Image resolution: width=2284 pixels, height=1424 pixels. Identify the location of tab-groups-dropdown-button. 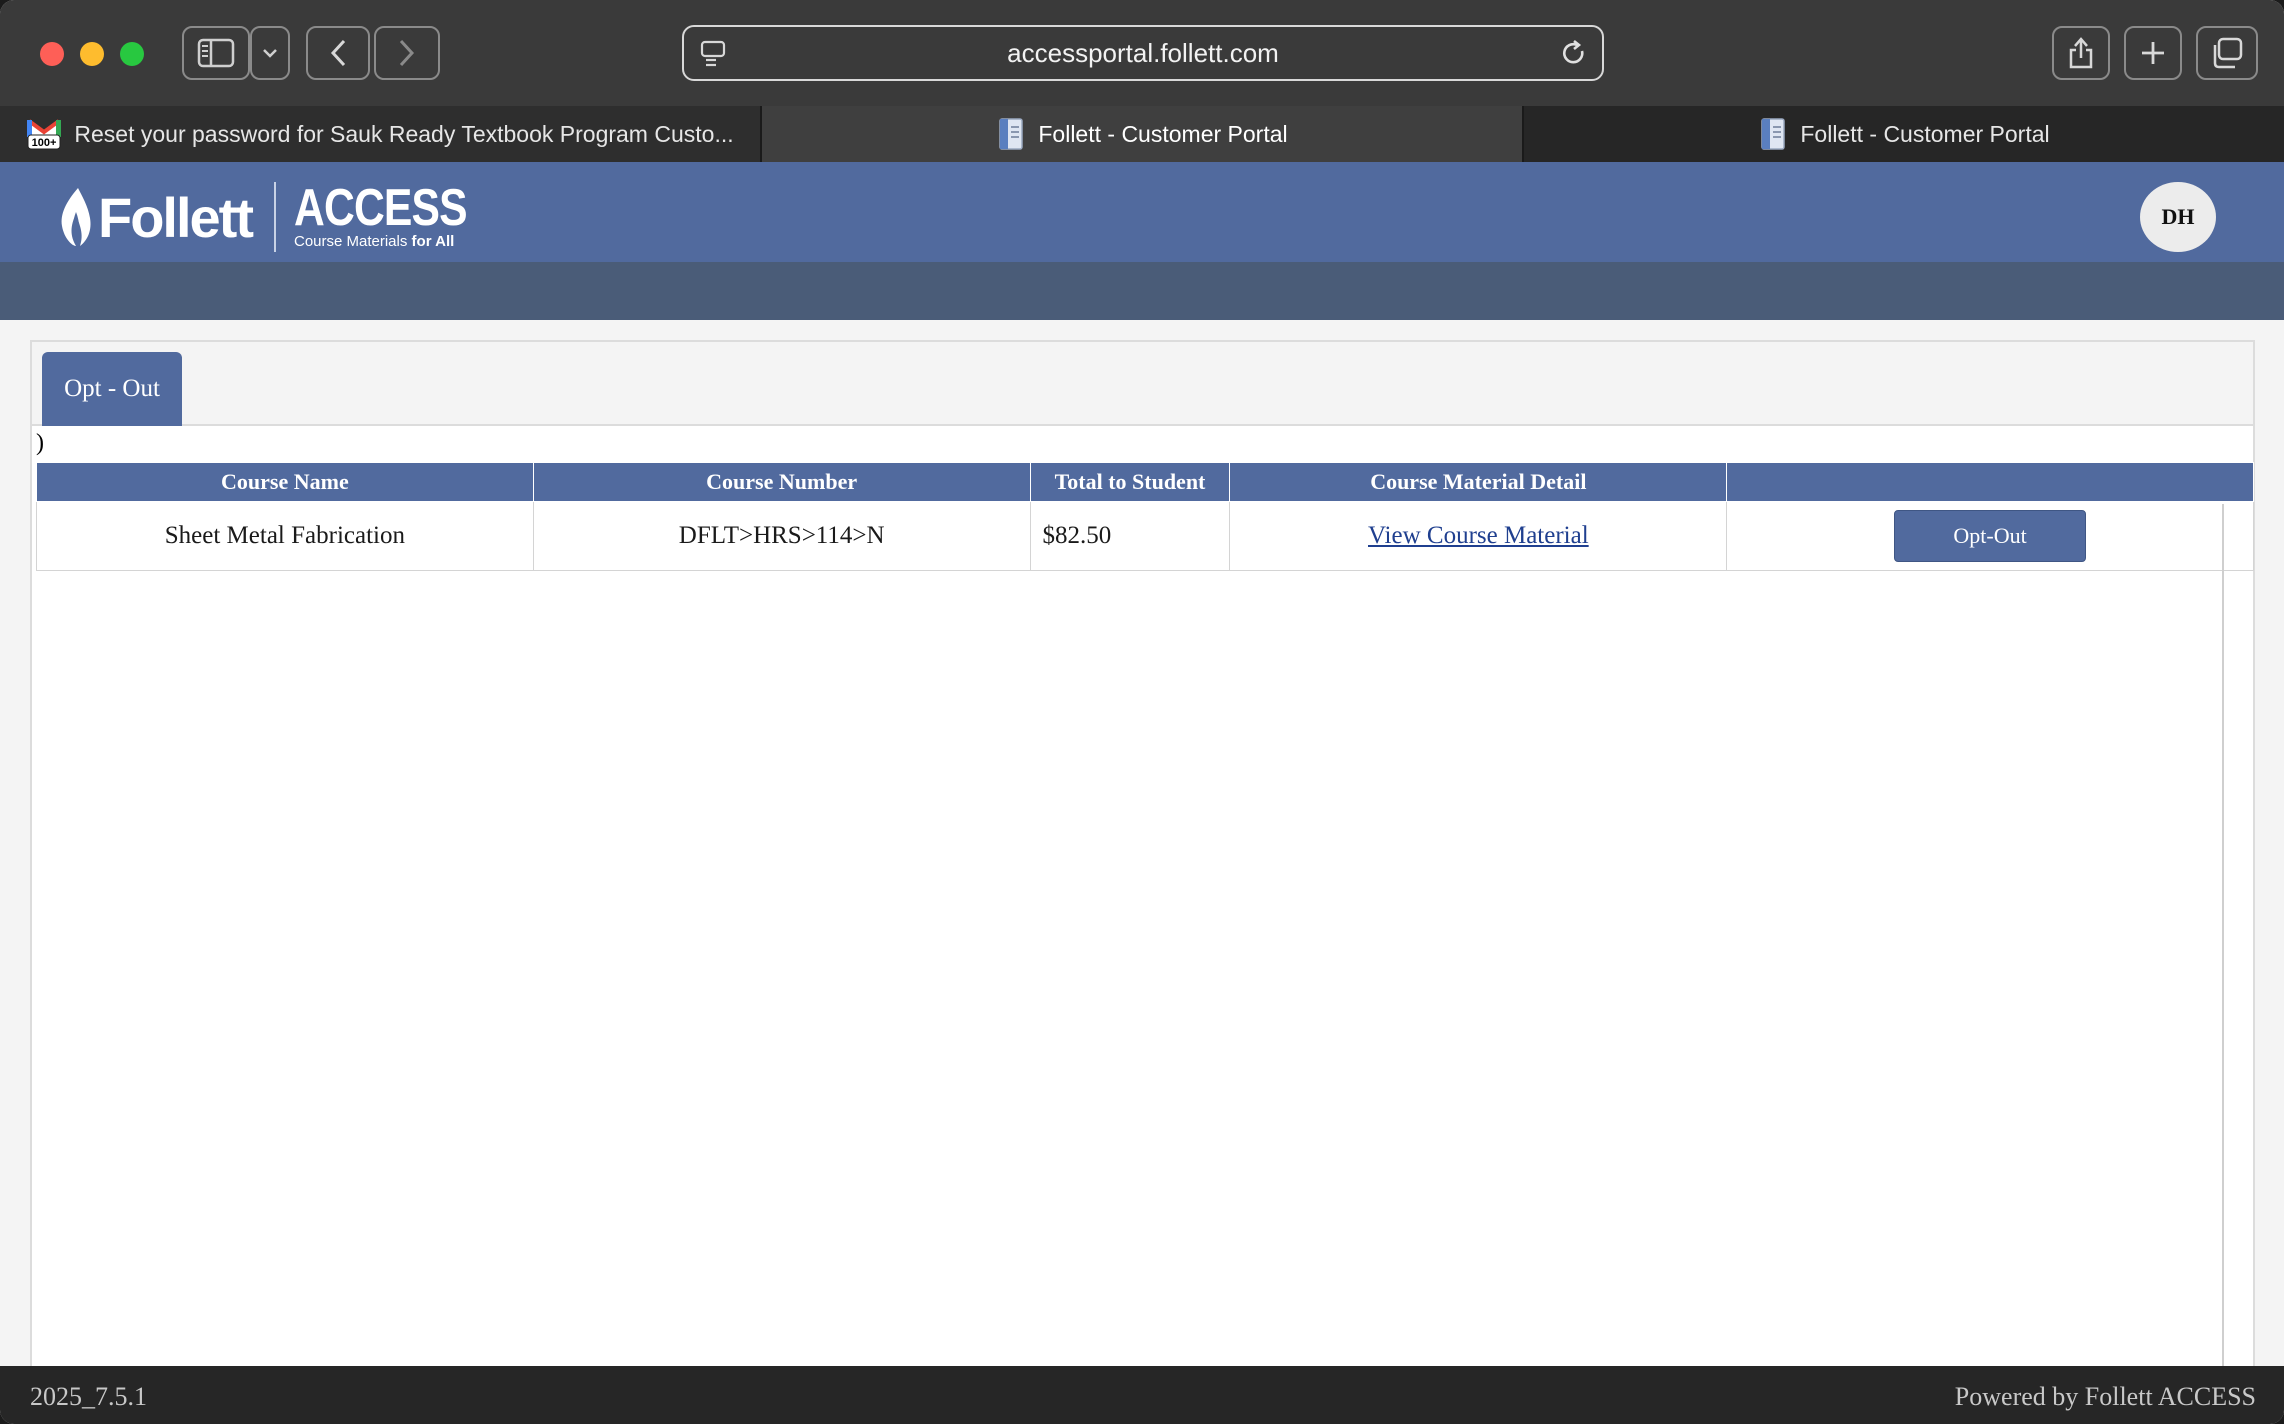
(270, 53).